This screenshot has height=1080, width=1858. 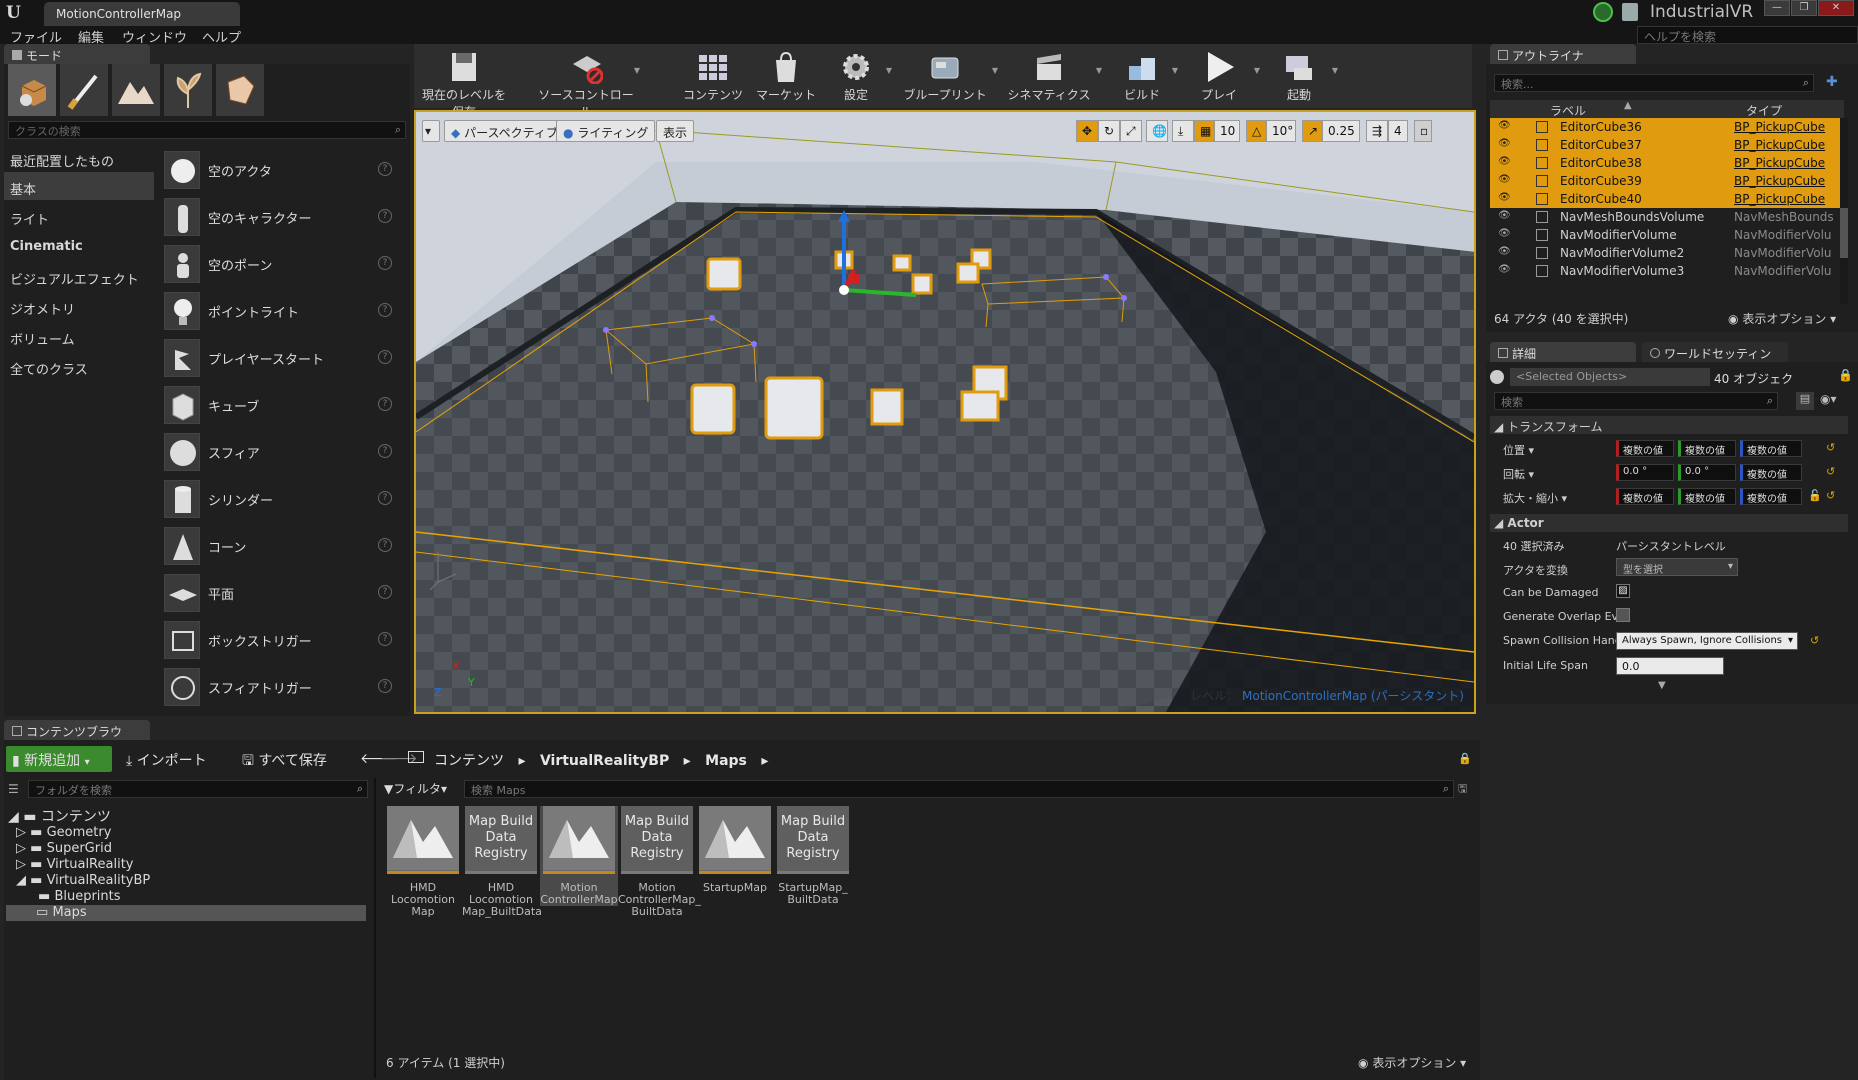 I want to click on location-x-field: 複数の値, so click(x=1645, y=448).